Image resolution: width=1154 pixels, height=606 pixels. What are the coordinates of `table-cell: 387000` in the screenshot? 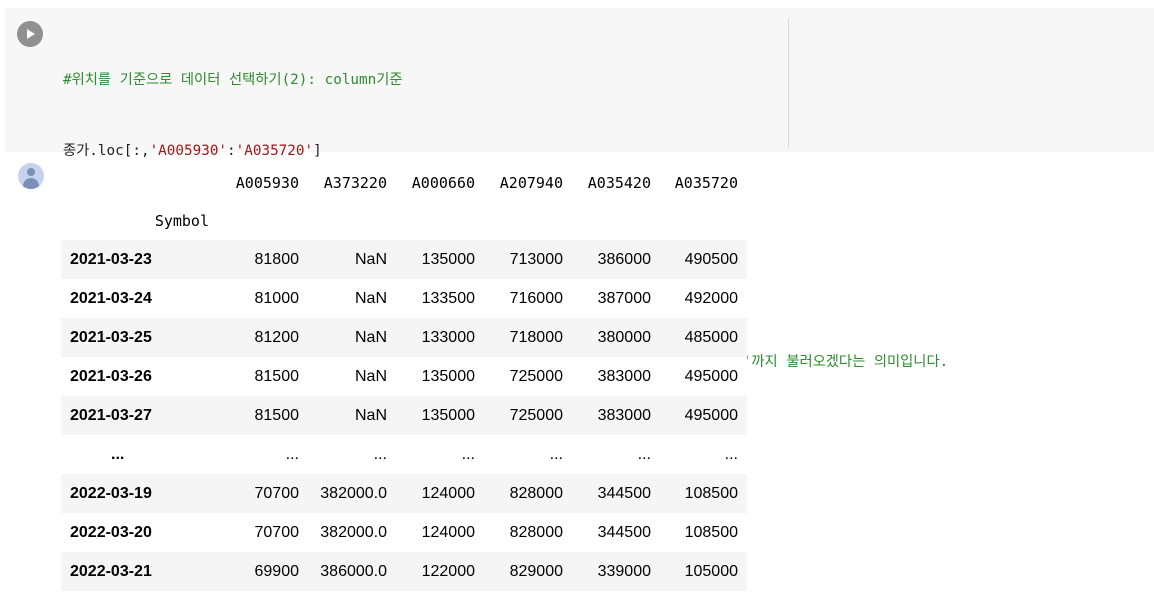 It's located at (624, 298).